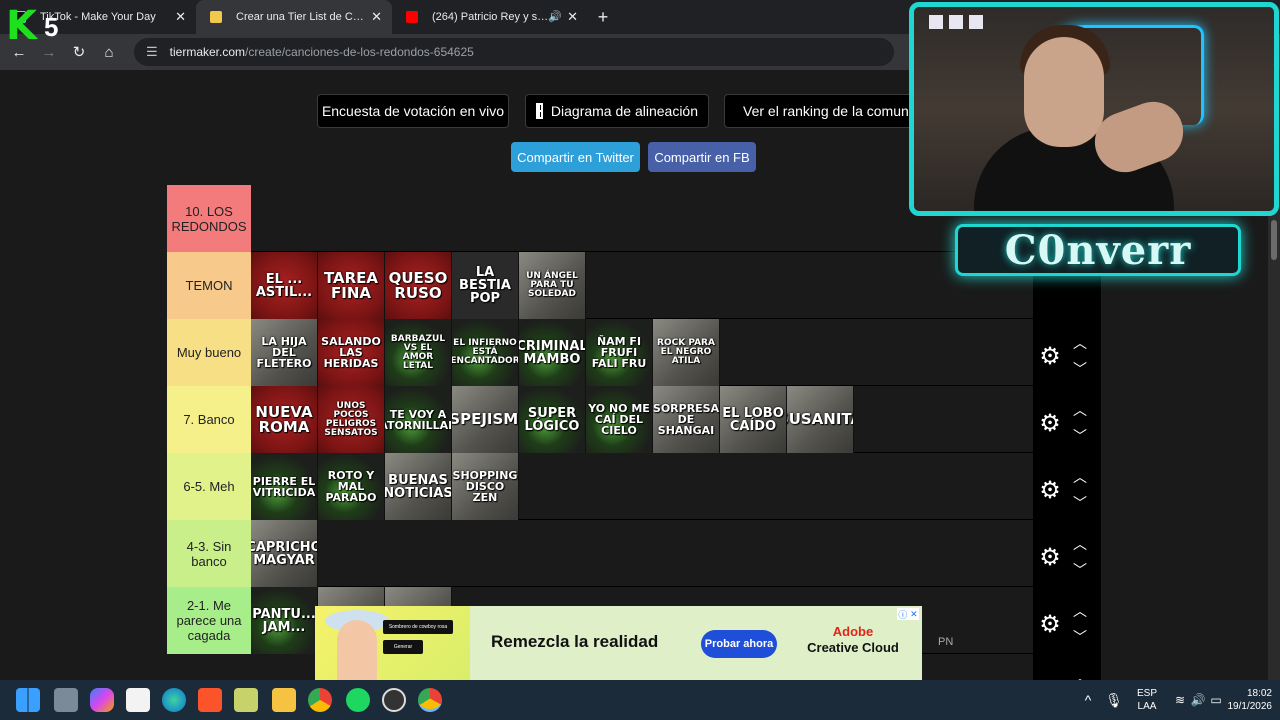  I want to click on song-tile: SUPER LÓGICO, so click(552, 419).